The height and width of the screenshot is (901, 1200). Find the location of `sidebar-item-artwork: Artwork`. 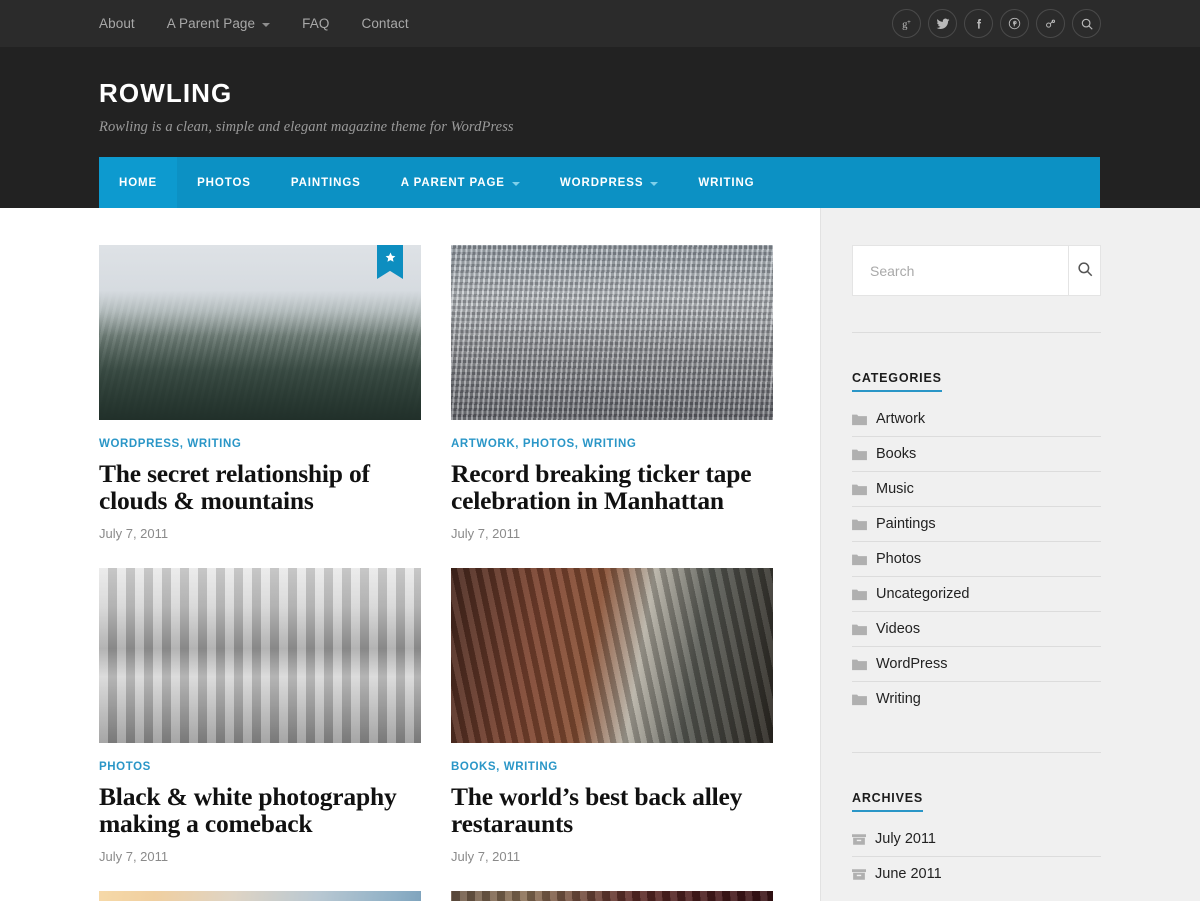

sidebar-item-artwork: Artwork is located at coordinates (976, 419).